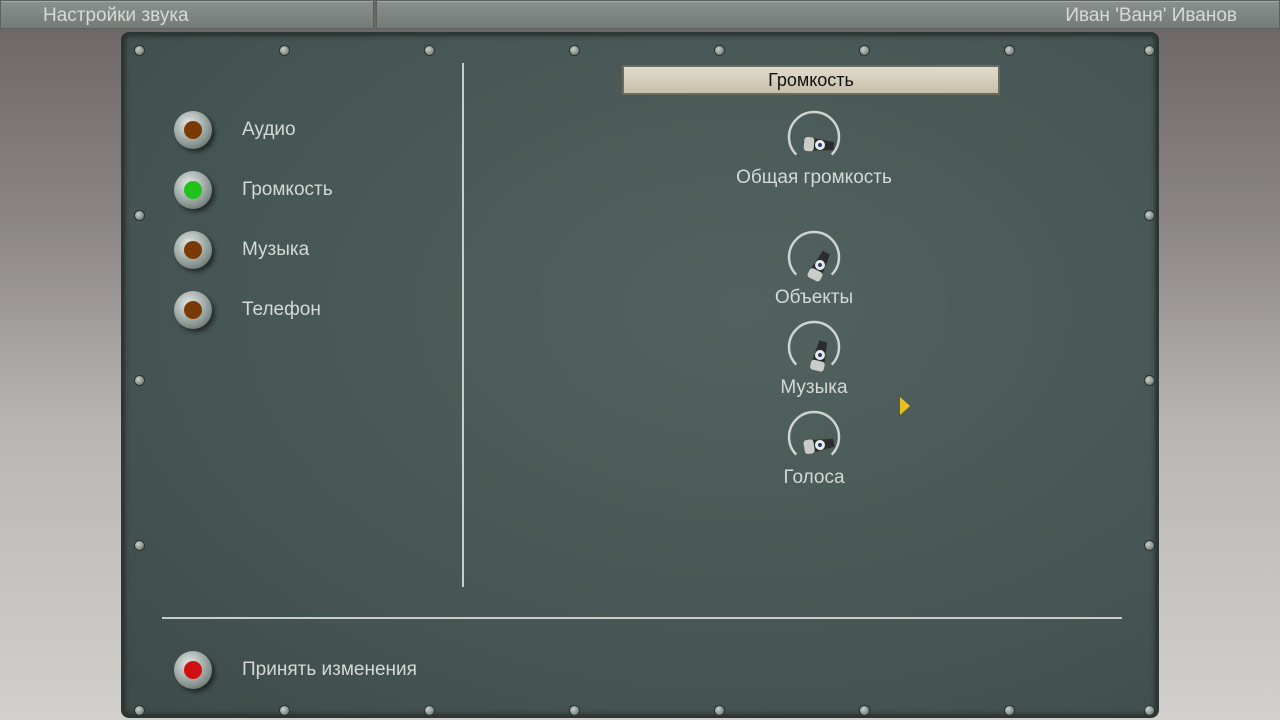 This screenshot has width=1280, height=720. Describe the element at coordinates (811, 80) in the screenshot. I see `section-title: Громкость` at that location.